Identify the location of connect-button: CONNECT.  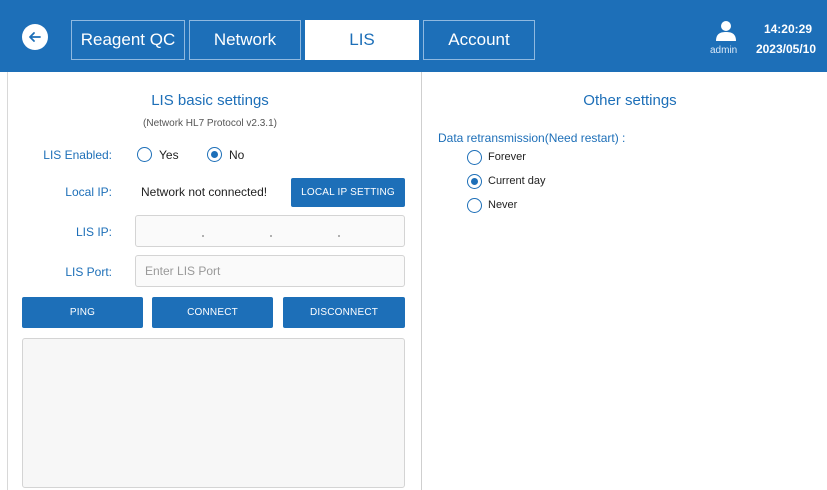
(212, 312).